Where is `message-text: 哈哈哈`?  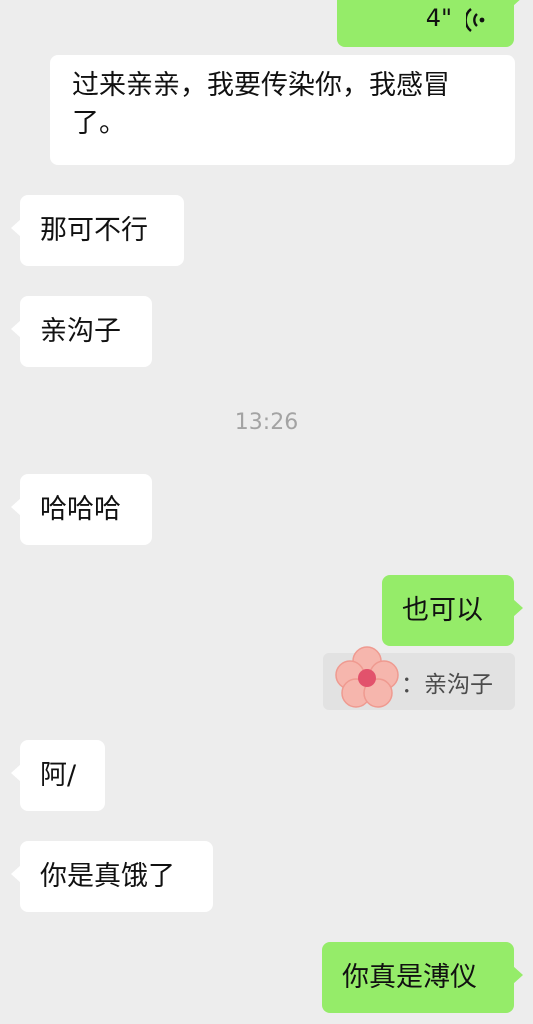
message-text: 哈哈哈 is located at coordinates (80, 509).